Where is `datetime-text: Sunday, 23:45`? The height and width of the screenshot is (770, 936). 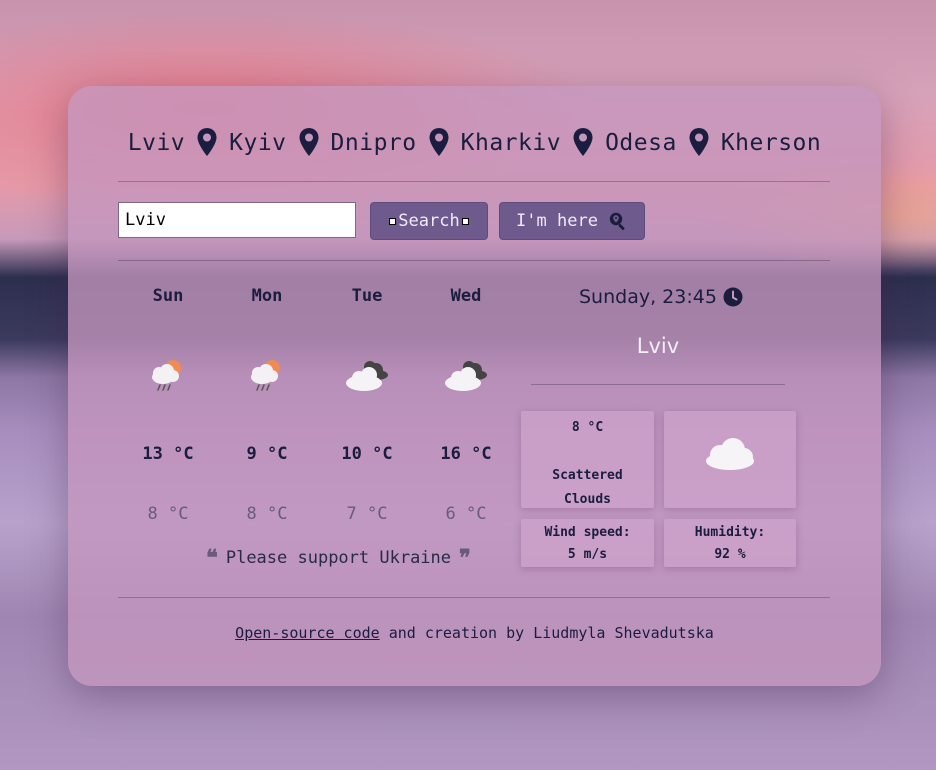 datetime-text: Sunday, 23:45 is located at coordinates (648, 297).